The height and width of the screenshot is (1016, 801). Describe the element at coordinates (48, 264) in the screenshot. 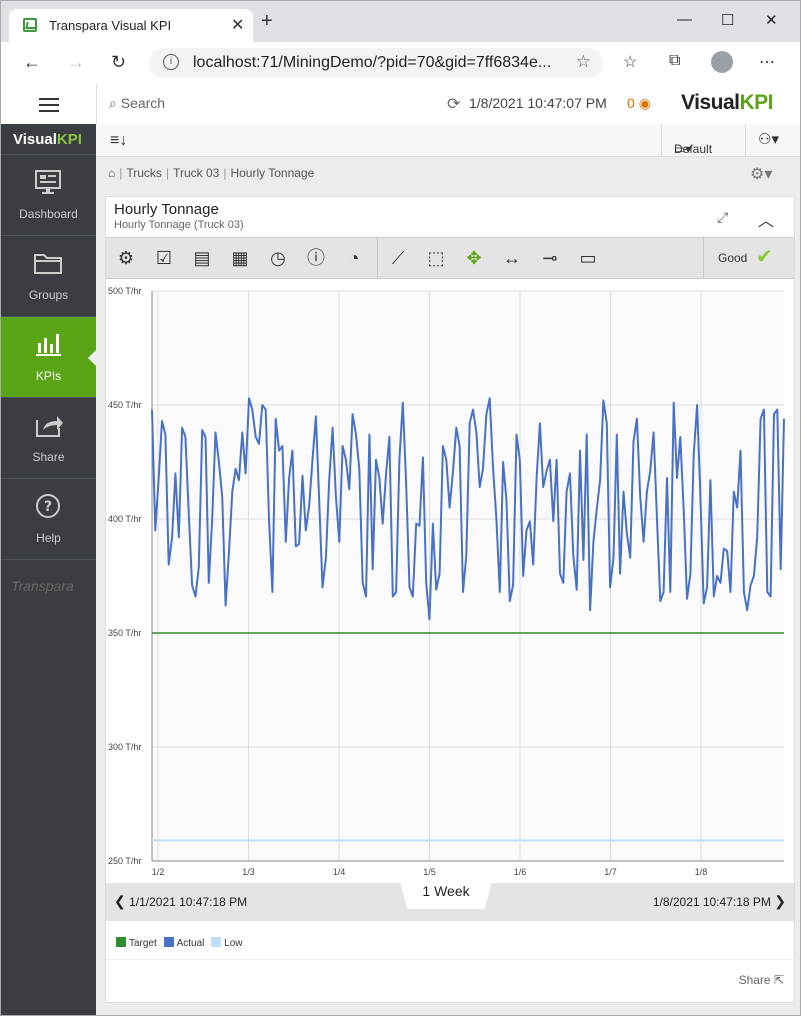

I see `folder-icon` at that location.